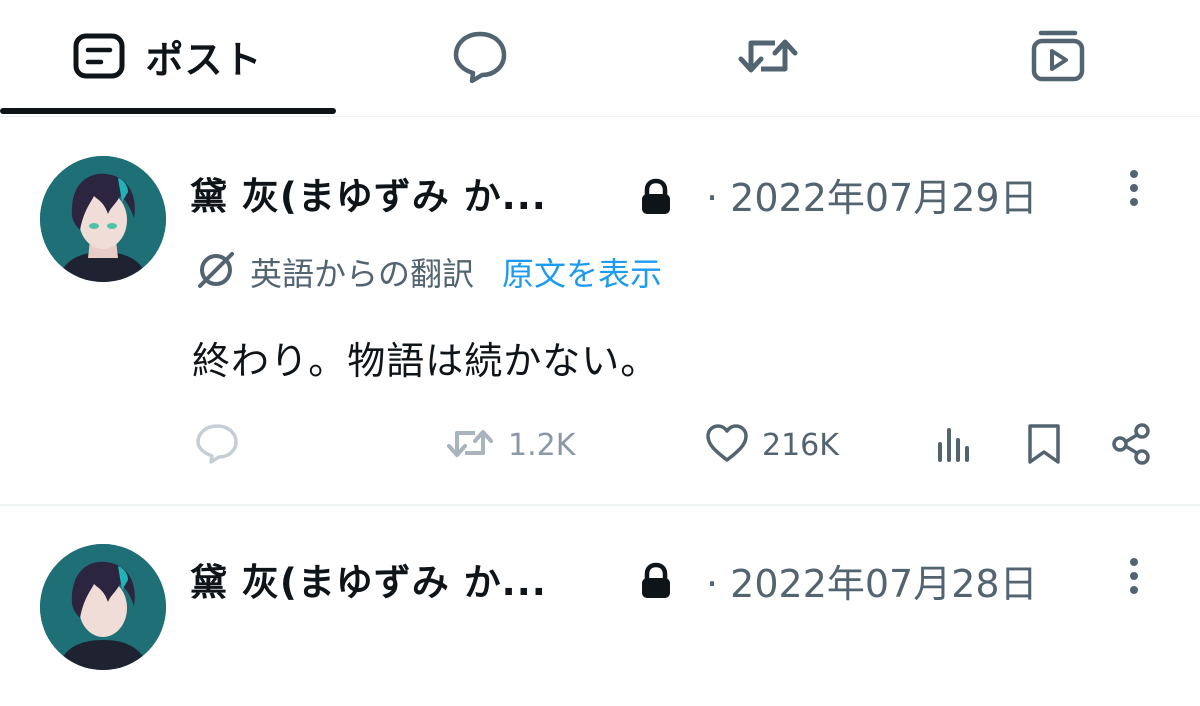  Describe the element at coordinates (216, 272) in the screenshot. I see `translate-icon` at that location.